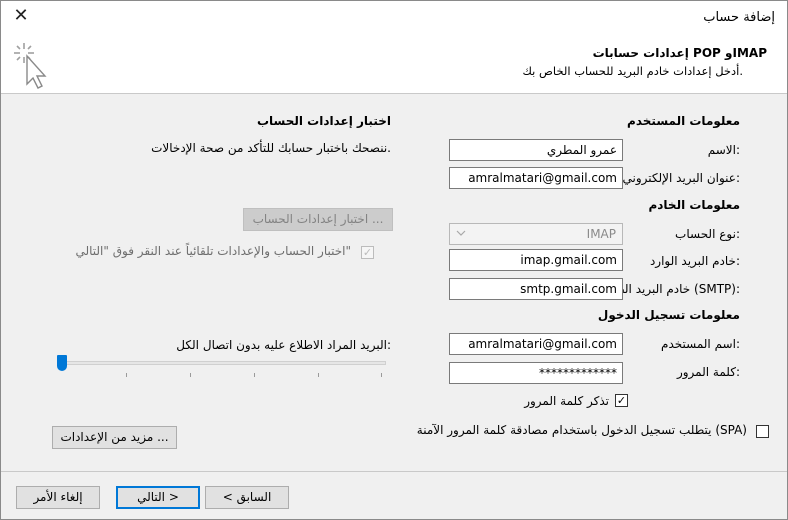  I want to click on back-button: < السابق, so click(247, 497).